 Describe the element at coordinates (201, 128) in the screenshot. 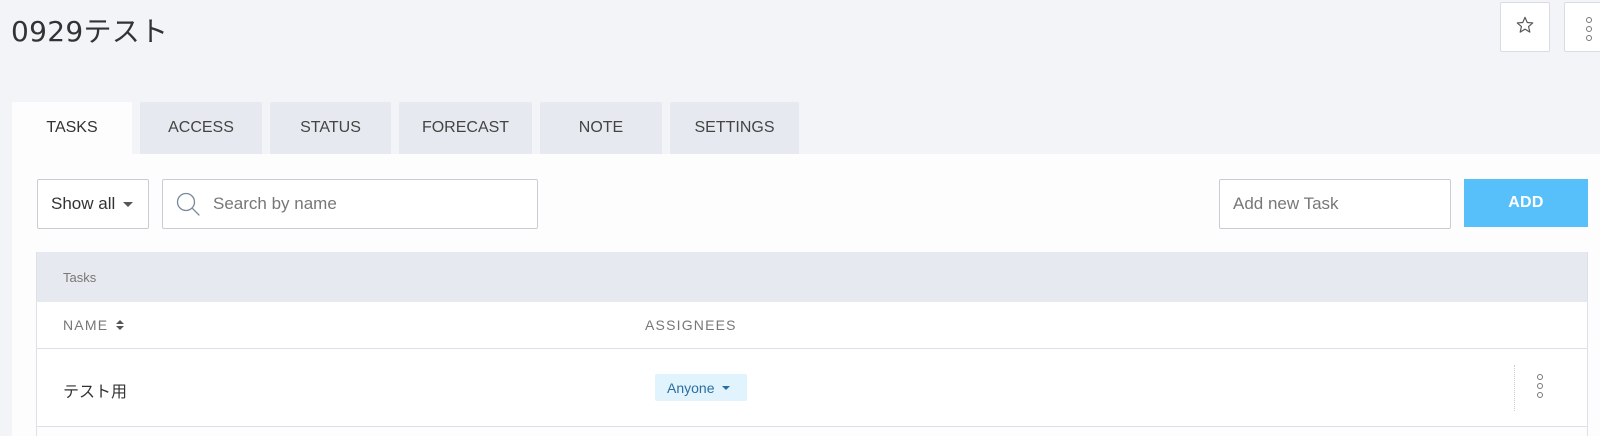

I see `tab-access: ACCESS` at that location.